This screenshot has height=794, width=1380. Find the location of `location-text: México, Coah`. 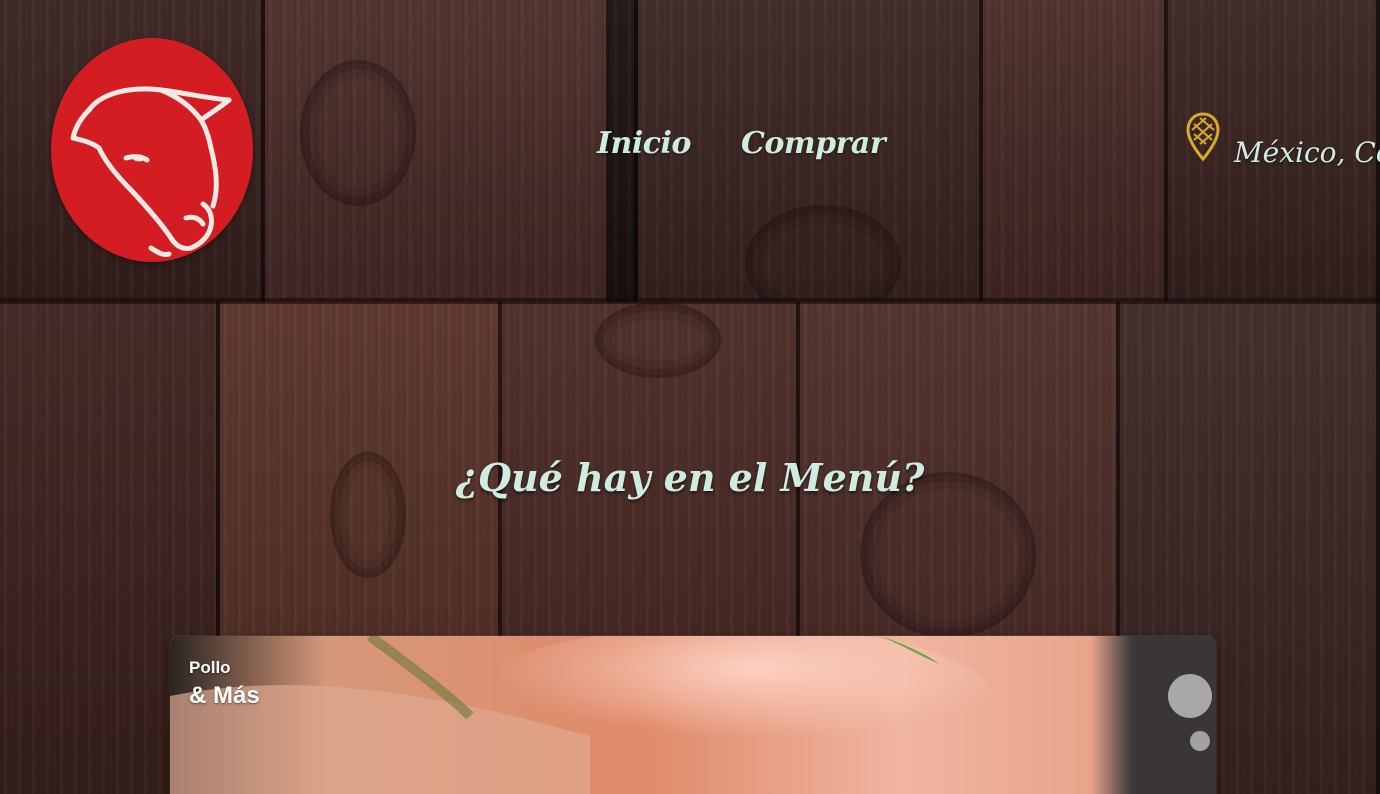

location-text: México, Coah is located at coordinates (1307, 152).